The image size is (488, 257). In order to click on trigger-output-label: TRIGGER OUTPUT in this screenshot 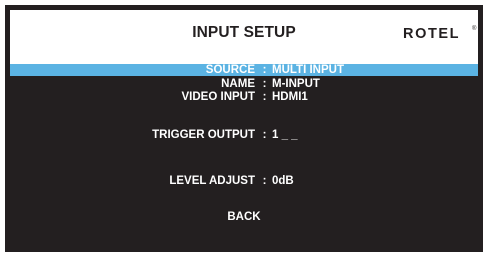, I will do `click(203, 135)`.